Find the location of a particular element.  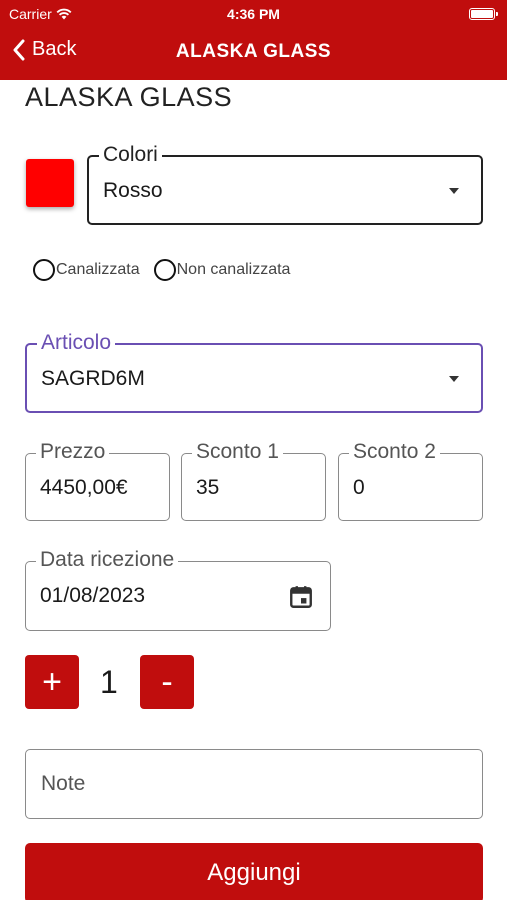

page-title: ALASKA GLASS is located at coordinates (129, 97).